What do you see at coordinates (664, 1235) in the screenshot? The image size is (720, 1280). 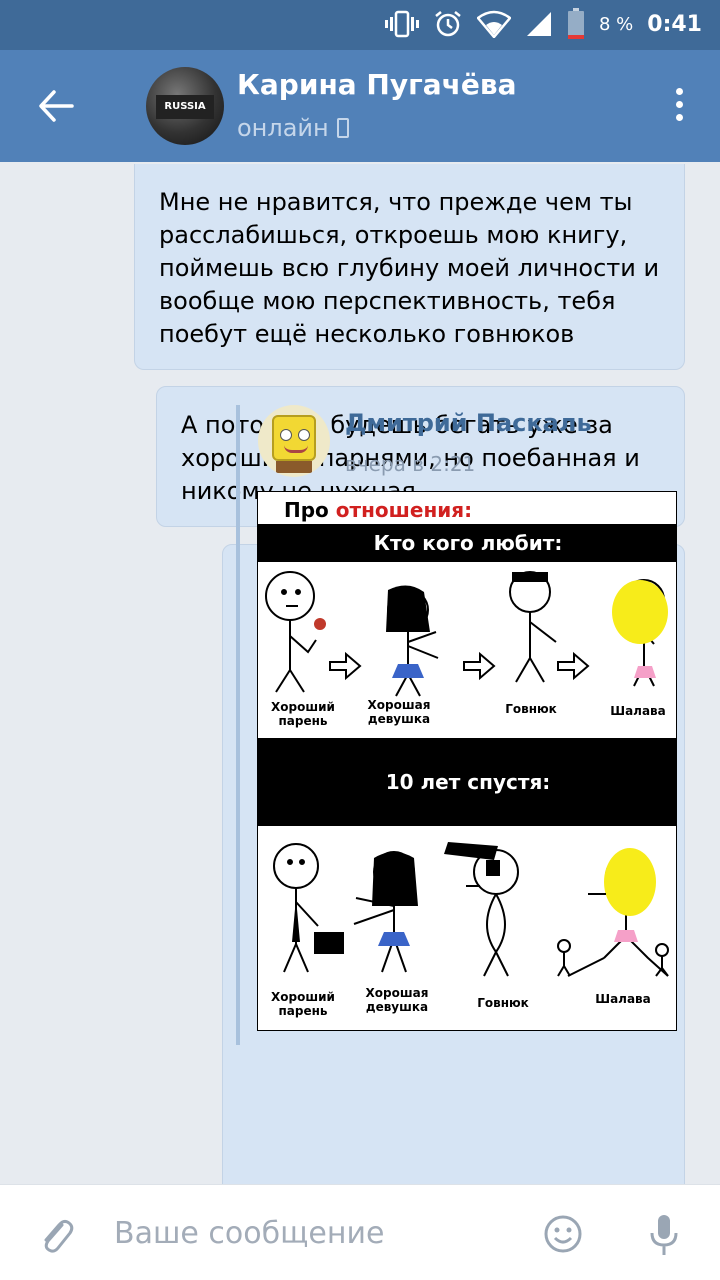 I see `microphone-icon` at bounding box center [664, 1235].